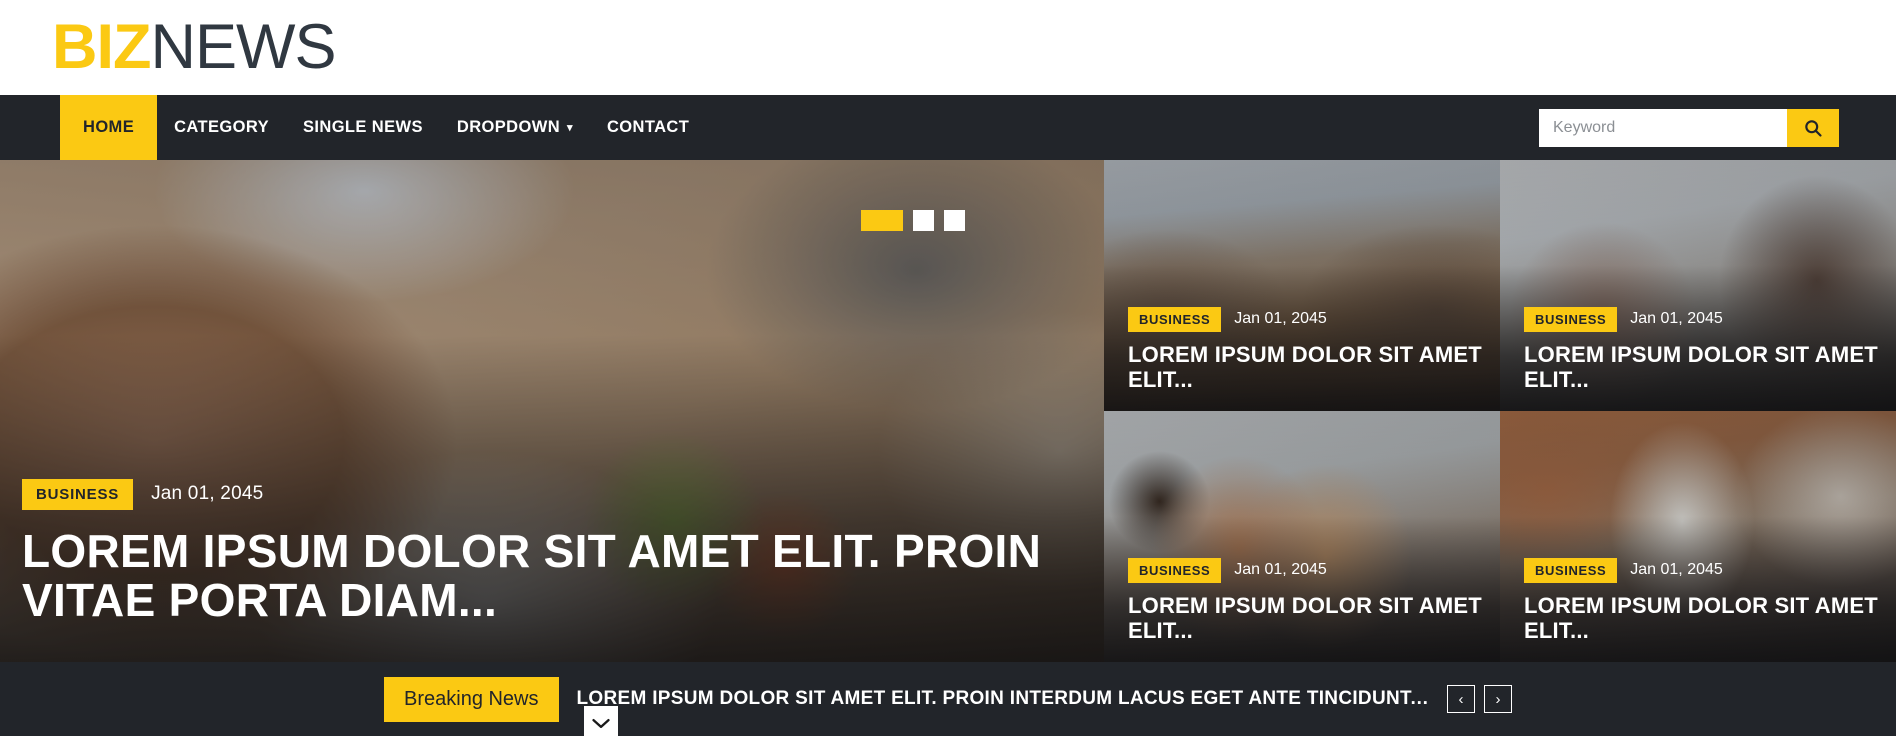 Image resolution: width=1896 pixels, height=740 pixels. What do you see at coordinates (471, 699) in the screenshot?
I see `breaking-news-label: Breaking News` at bounding box center [471, 699].